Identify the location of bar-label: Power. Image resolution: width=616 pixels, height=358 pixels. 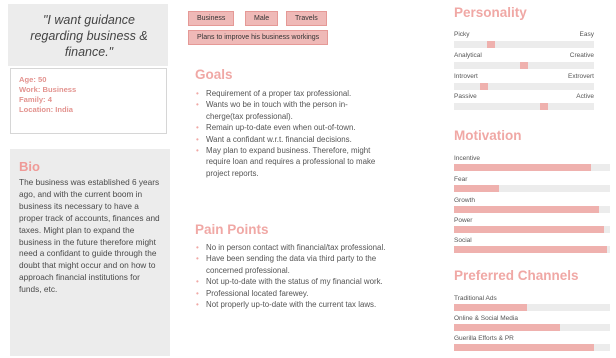
(463, 220).